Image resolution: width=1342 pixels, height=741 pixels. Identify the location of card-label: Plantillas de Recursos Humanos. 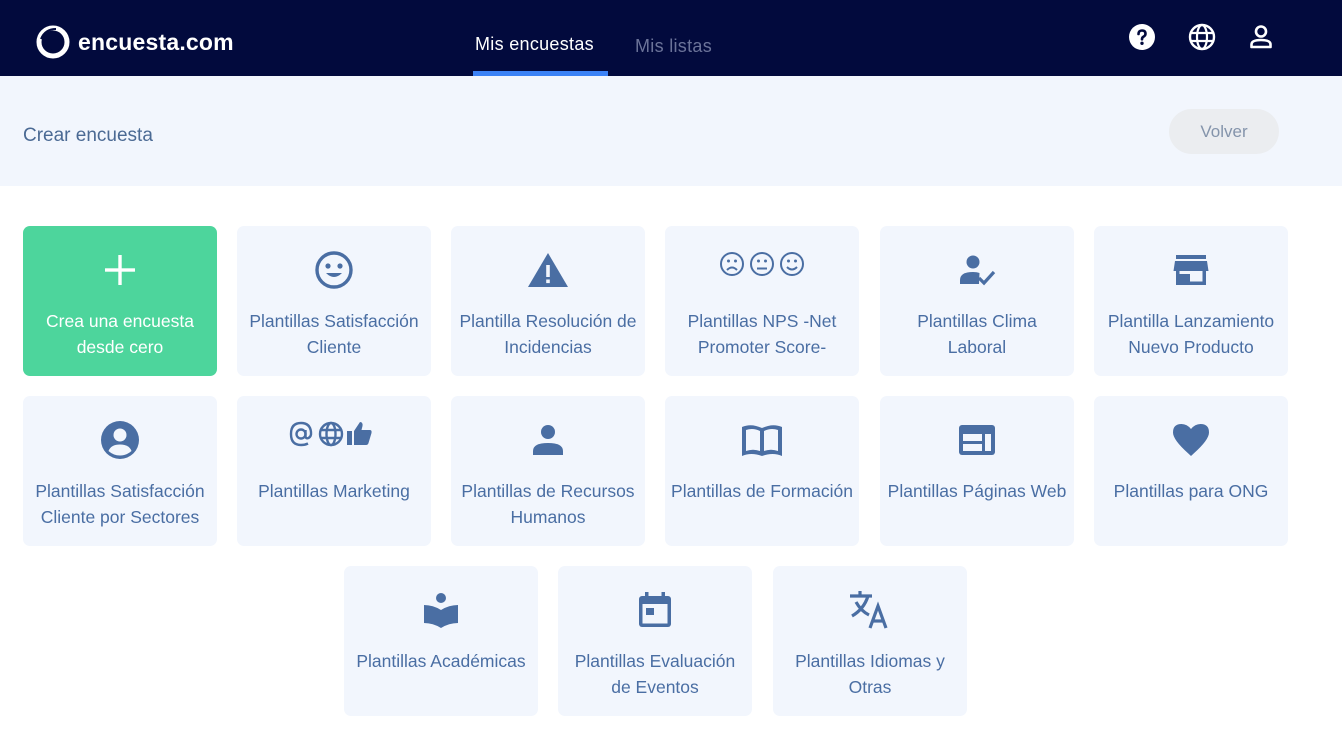
(548, 504).